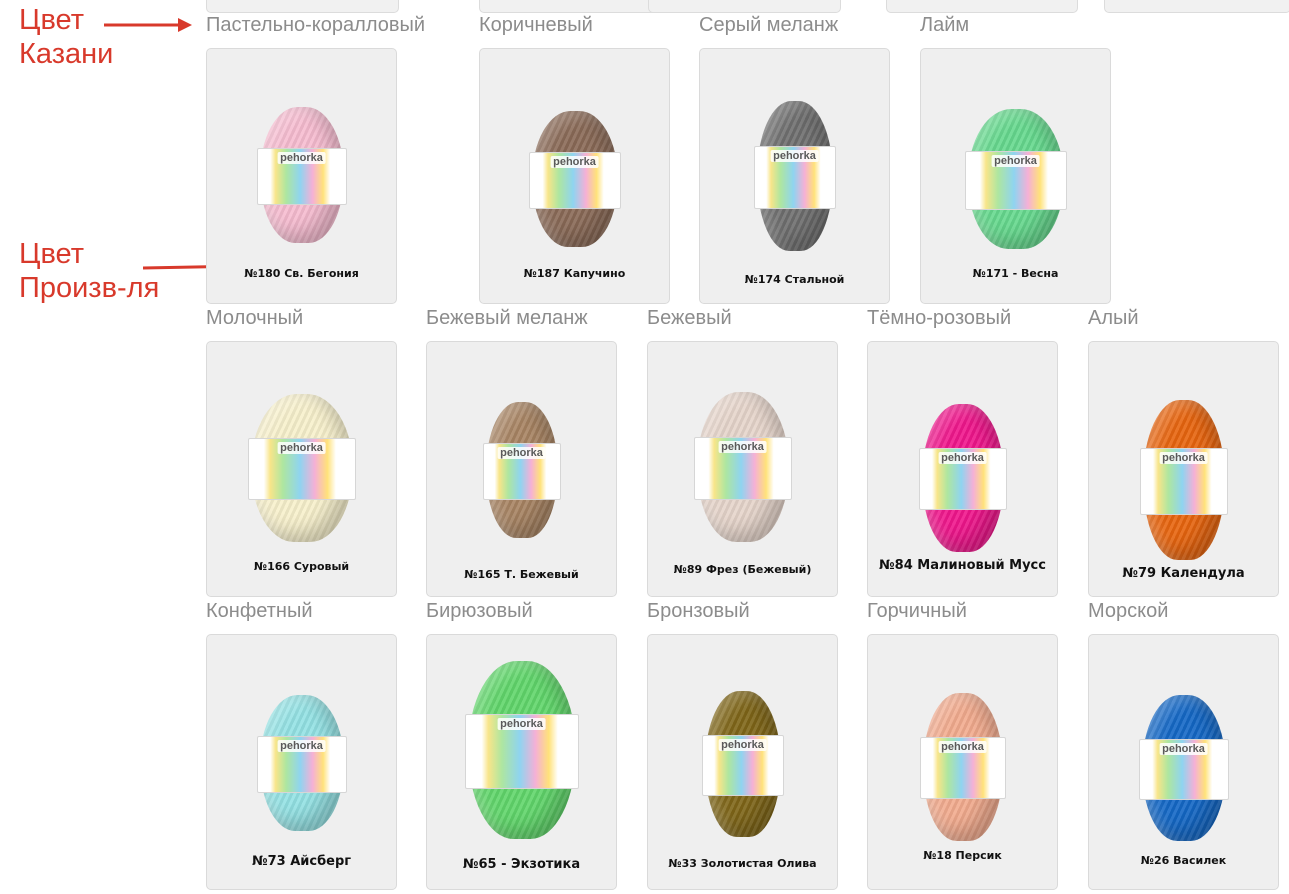 This screenshot has height=894, width=1289. What do you see at coordinates (962, 855) in the screenshot?
I see `manufacturer-color-label: №18 Персик` at bounding box center [962, 855].